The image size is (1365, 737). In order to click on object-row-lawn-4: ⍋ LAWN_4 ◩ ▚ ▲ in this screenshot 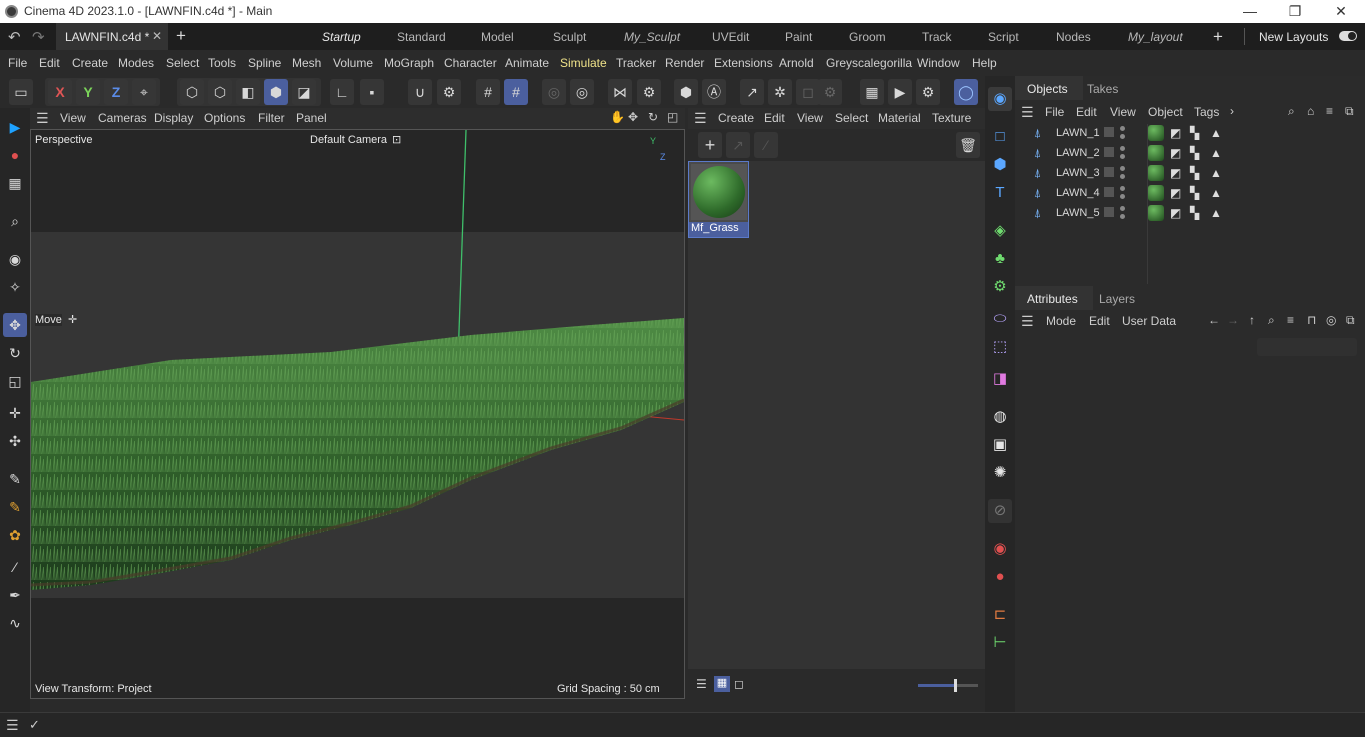, I will do `click(1192, 194)`.